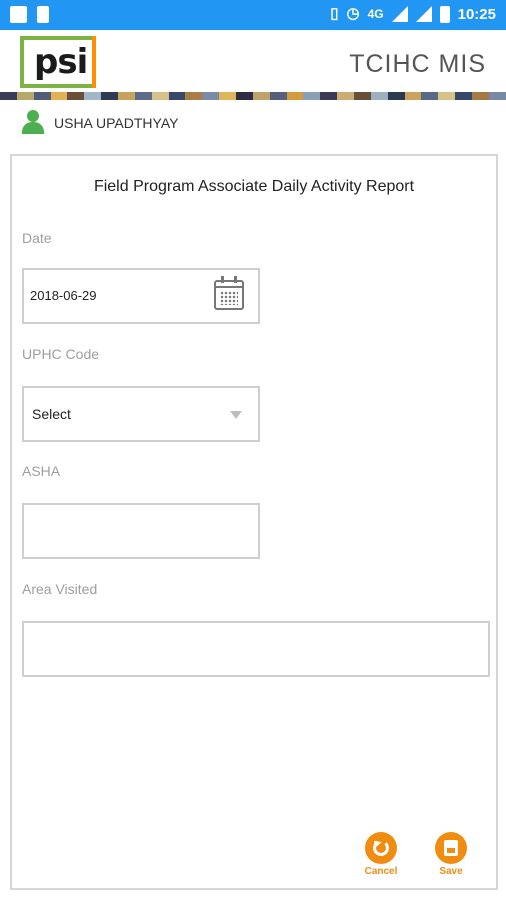 This screenshot has height=900, width=506. Describe the element at coordinates (253, 61) in the screenshot. I see `app-bar: psi TCIHC MIS` at that location.